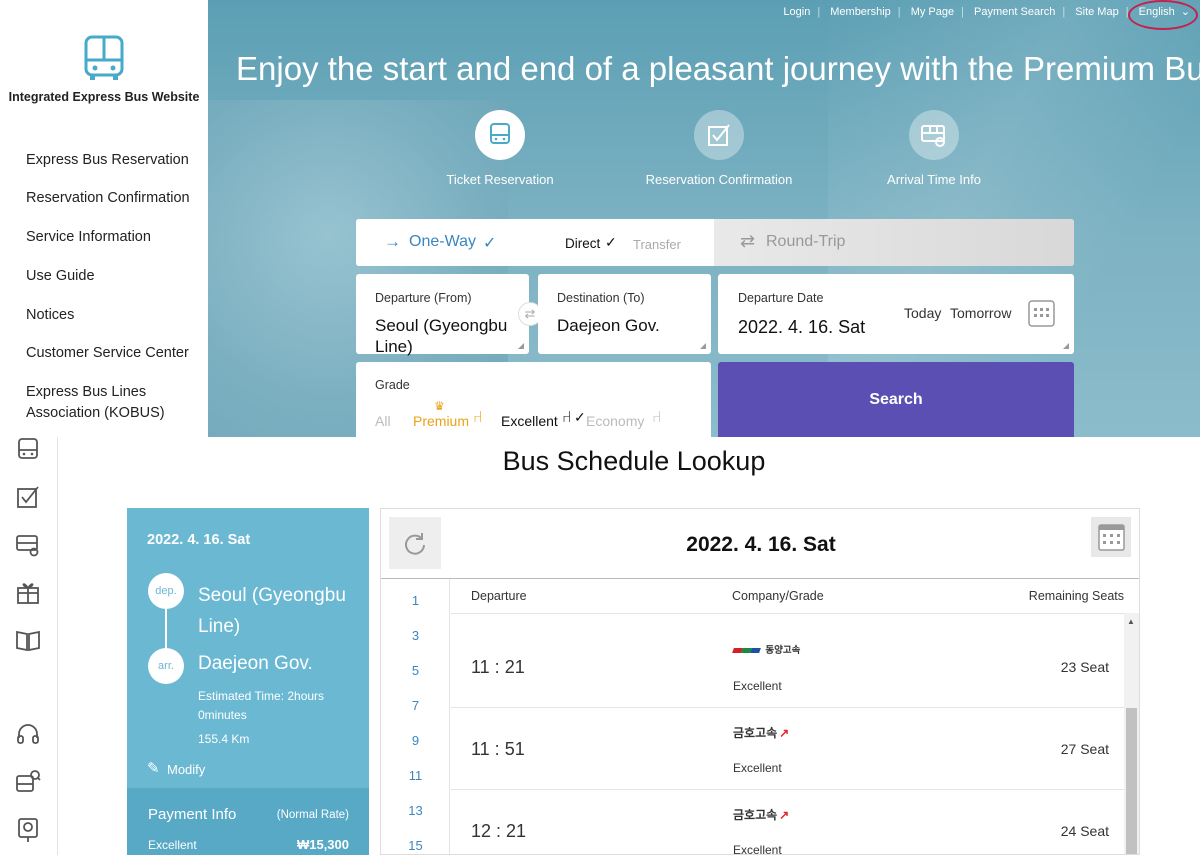 The height and width of the screenshot is (855, 1200). What do you see at coordinates (415, 775) in the screenshot?
I see `hour-link: 11` at bounding box center [415, 775].